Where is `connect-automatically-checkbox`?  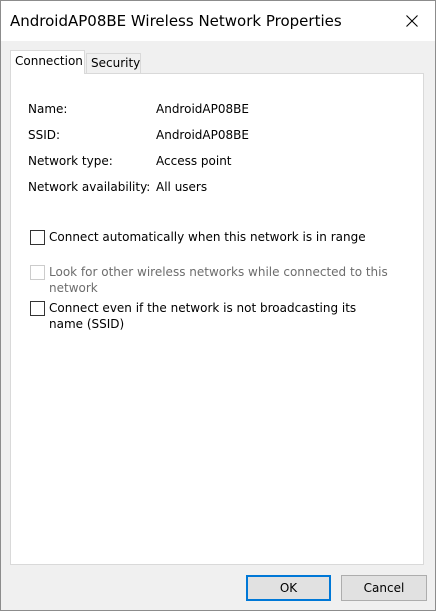 connect-automatically-checkbox is located at coordinates (37, 237).